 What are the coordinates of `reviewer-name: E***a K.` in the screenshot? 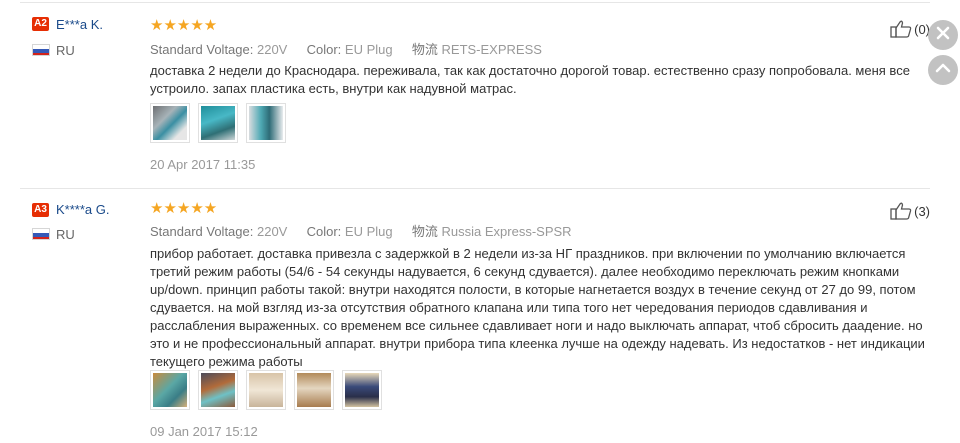 It's located at (79, 24).